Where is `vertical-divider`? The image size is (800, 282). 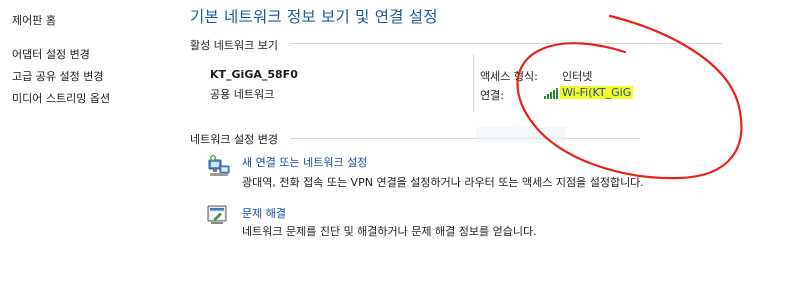 vertical-divider is located at coordinates (473, 83).